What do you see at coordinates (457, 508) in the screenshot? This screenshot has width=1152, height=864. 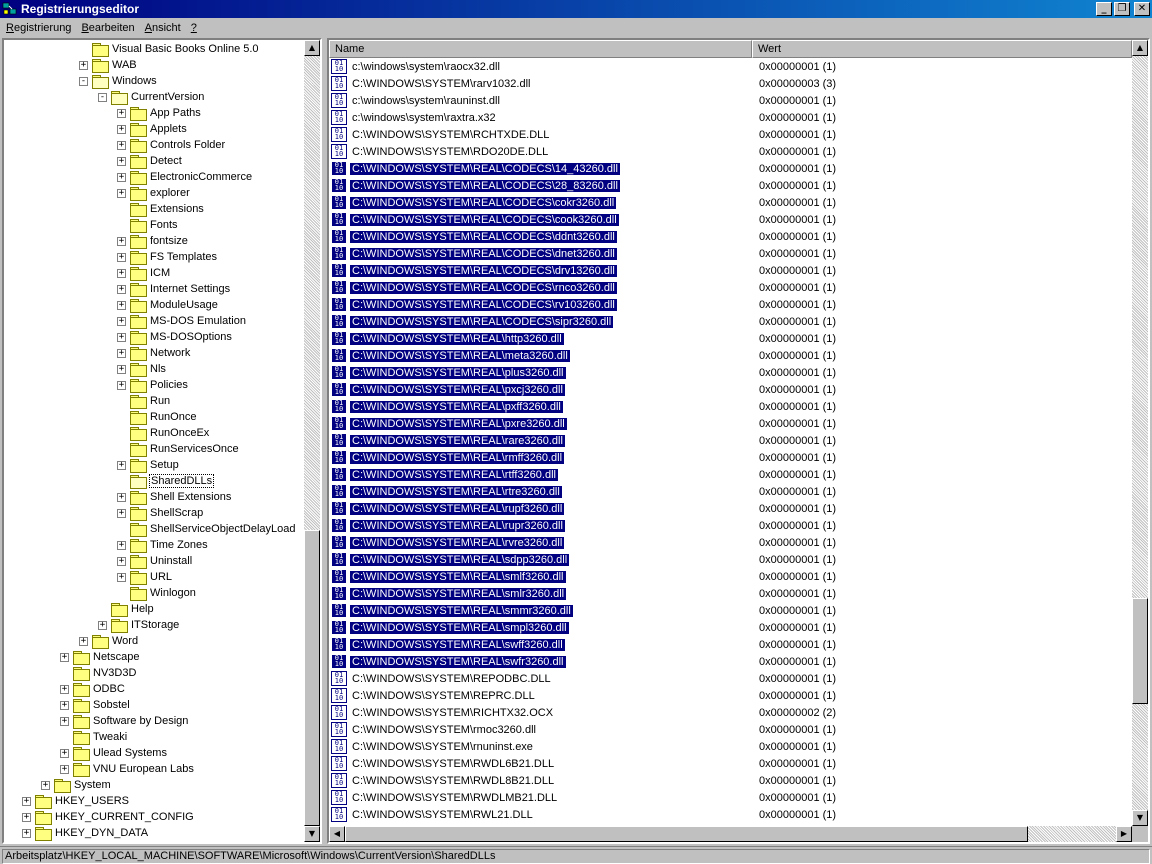 I see `value-name: C:\WINDOWS\SYSTEM\REAL\rupf3260.dll` at bounding box center [457, 508].